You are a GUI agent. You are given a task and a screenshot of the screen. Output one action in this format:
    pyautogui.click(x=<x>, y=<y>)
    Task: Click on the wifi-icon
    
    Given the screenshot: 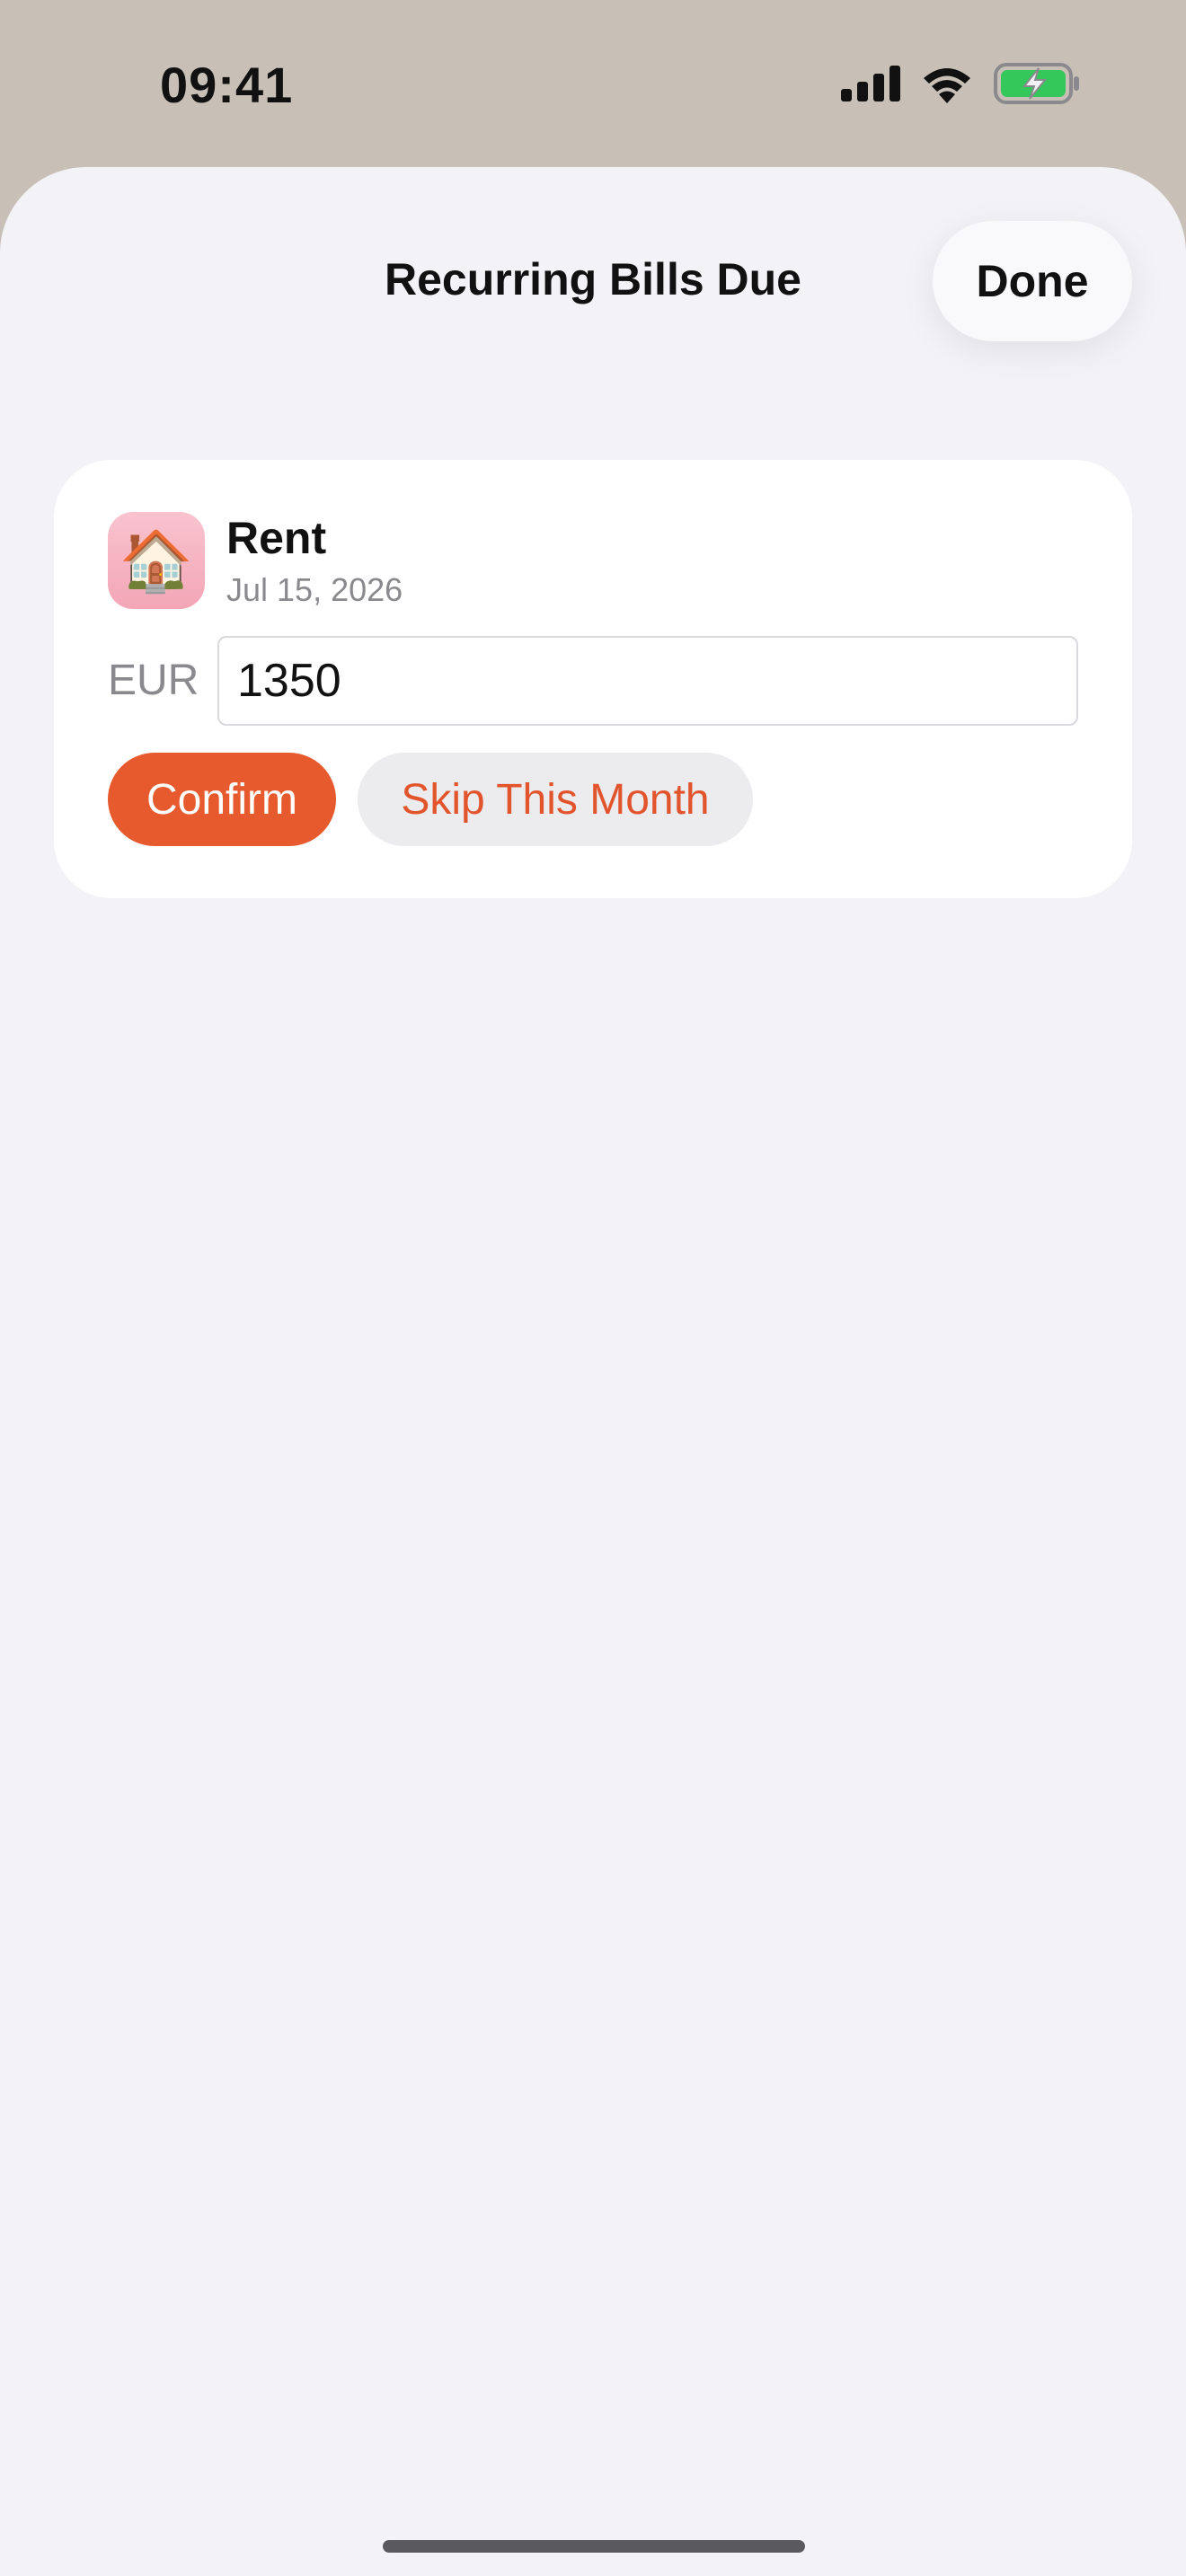 What is the action you would take?
    pyautogui.click(x=947, y=86)
    